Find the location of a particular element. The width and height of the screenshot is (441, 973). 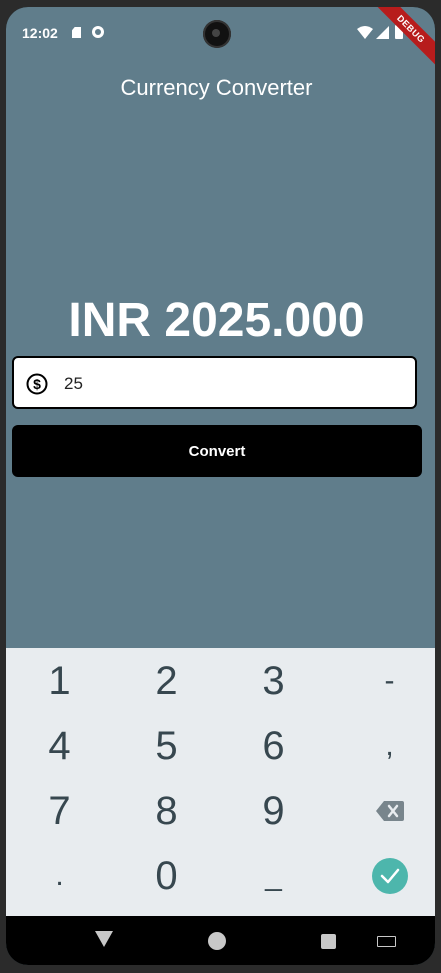

navigation-bar is located at coordinates (220, 940).